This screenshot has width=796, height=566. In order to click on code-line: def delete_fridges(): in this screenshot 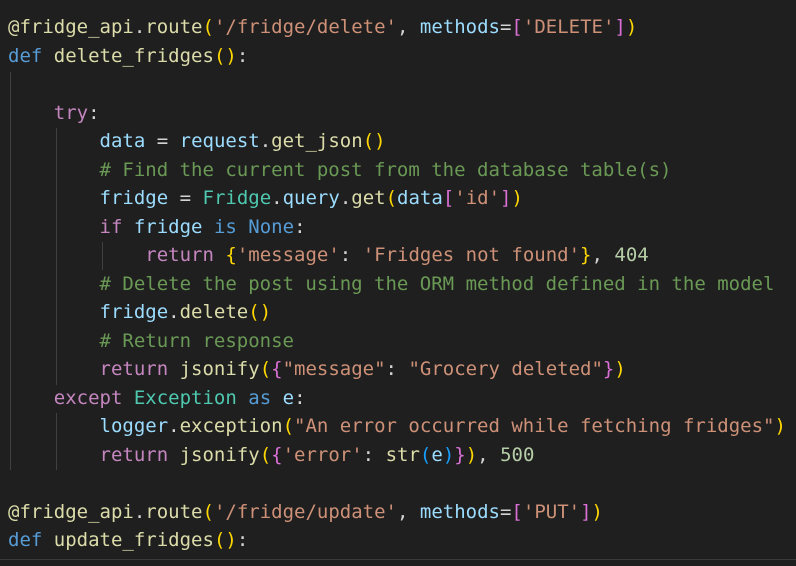, I will do `click(128, 56)`.